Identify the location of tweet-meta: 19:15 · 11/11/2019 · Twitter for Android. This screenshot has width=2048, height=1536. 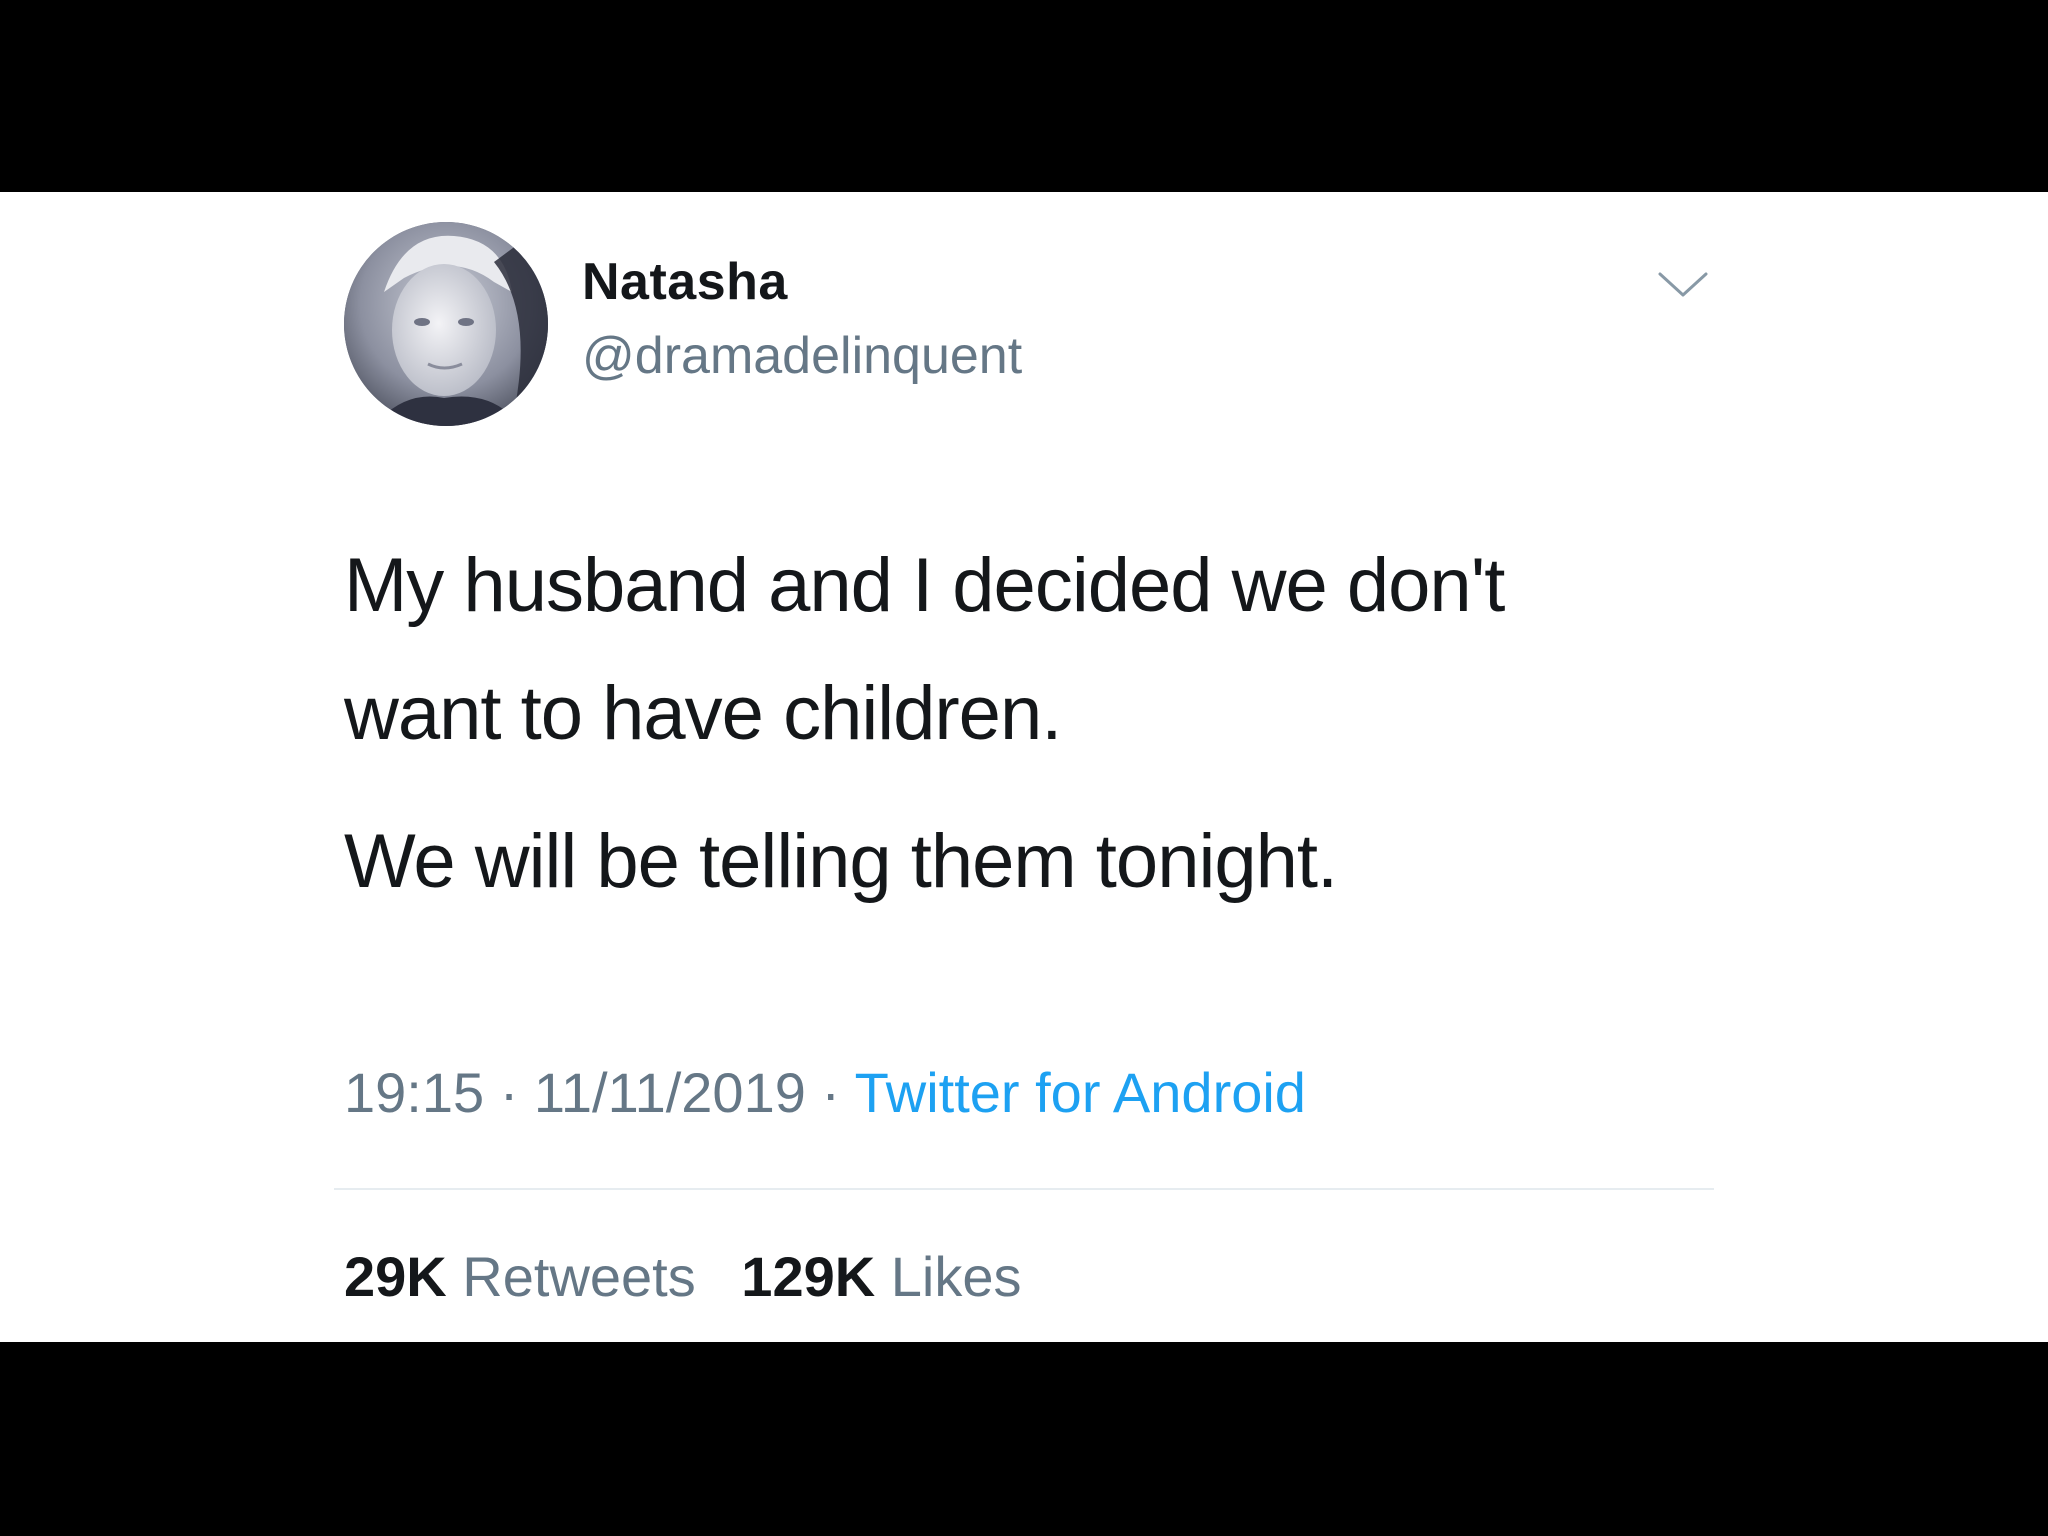
(825, 1092).